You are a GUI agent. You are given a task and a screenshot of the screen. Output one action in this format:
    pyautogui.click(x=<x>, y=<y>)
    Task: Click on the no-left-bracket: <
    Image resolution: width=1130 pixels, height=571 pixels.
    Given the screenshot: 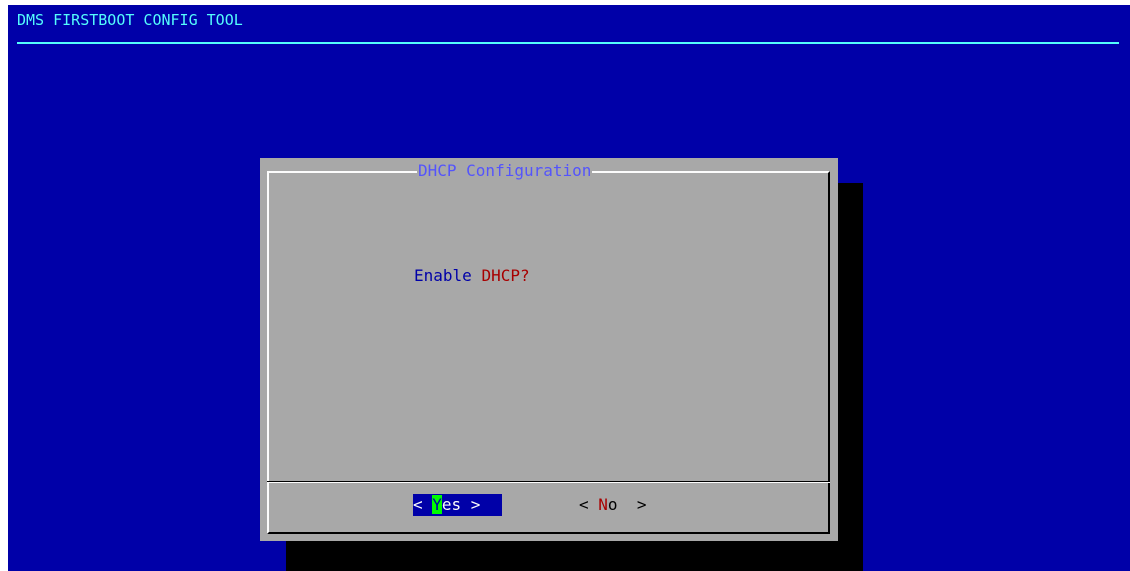 What is the action you would take?
    pyautogui.click(x=589, y=504)
    